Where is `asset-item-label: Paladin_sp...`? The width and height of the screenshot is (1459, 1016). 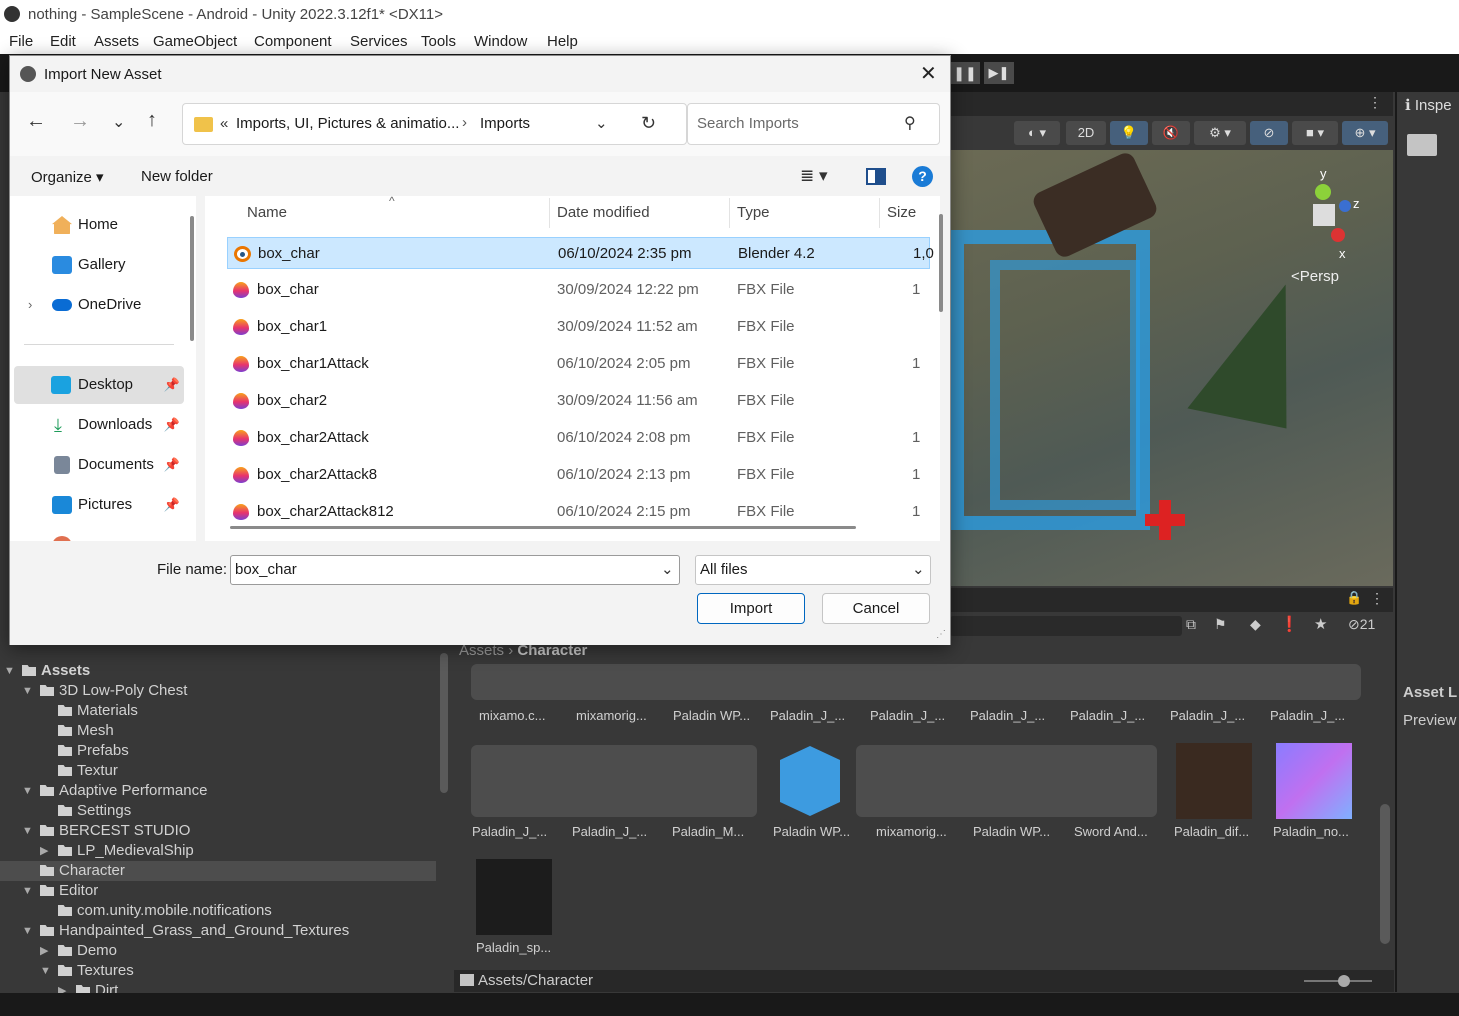 asset-item-label: Paladin_sp... is located at coordinates (513, 947).